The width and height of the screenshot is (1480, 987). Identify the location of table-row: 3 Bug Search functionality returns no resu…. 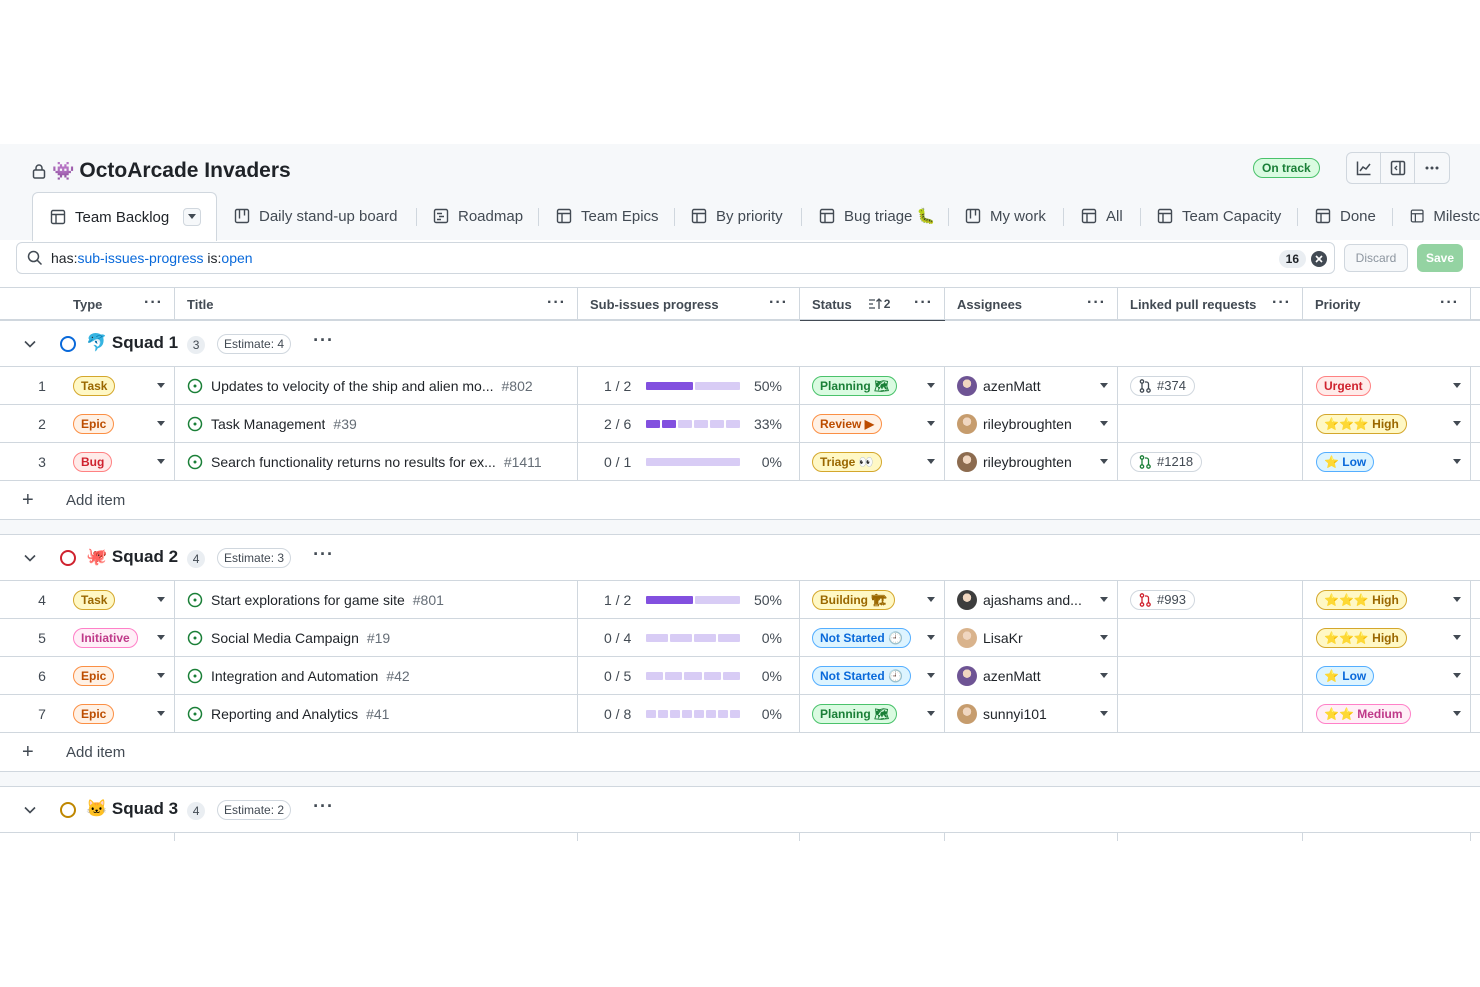
(740, 462).